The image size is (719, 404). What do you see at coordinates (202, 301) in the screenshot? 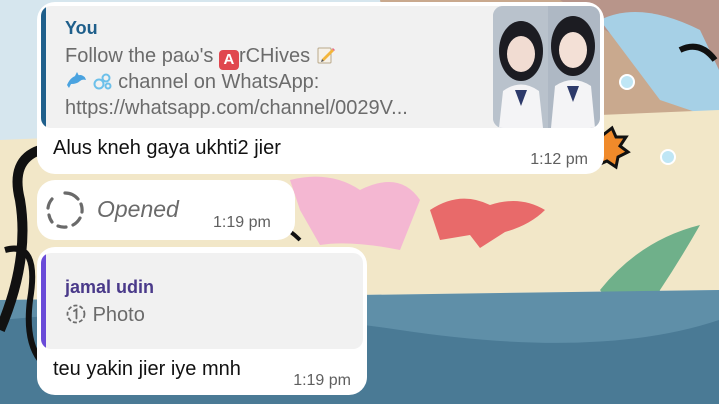
I see `reply-quote-3: jamal udin Photo` at bounding box center [202, 301].